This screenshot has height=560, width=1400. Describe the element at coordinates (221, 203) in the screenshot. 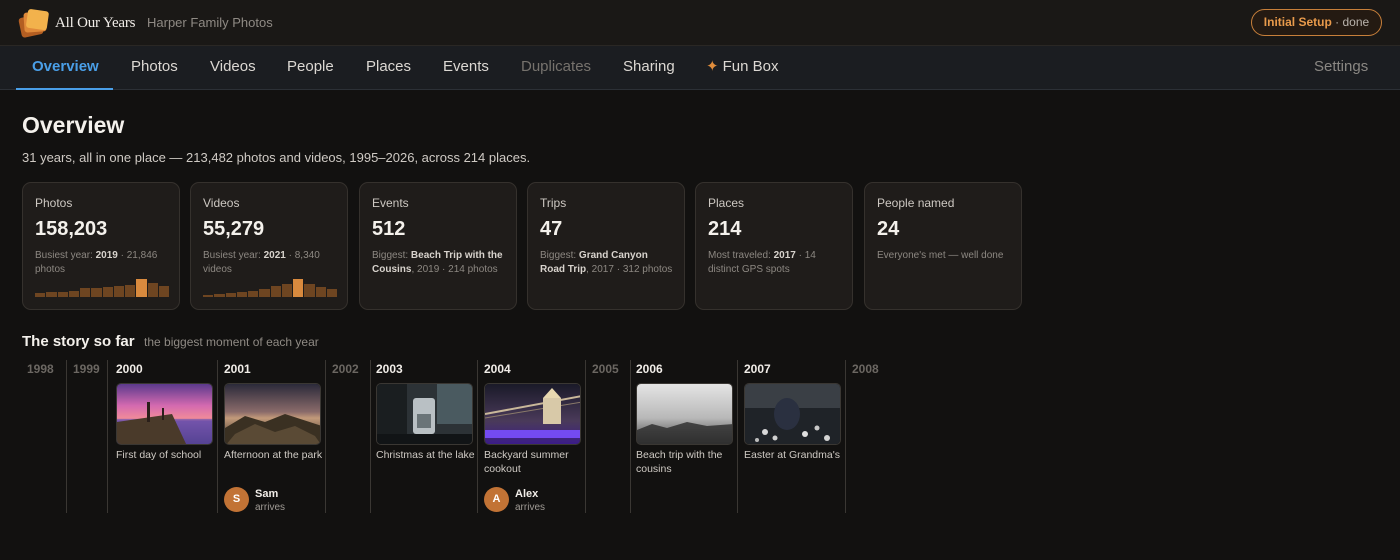

I see `stat-label: Videos` at that location.